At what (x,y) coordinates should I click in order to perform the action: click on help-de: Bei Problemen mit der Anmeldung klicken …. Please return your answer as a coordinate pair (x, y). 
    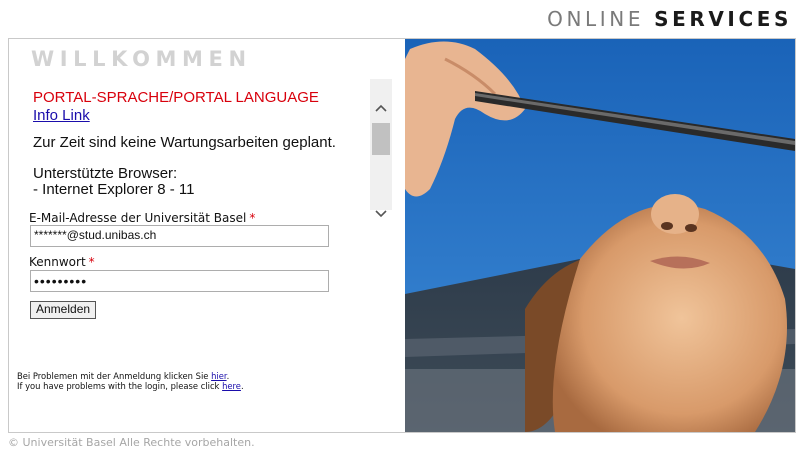
    Looking at the image, I should click on (130, 376).